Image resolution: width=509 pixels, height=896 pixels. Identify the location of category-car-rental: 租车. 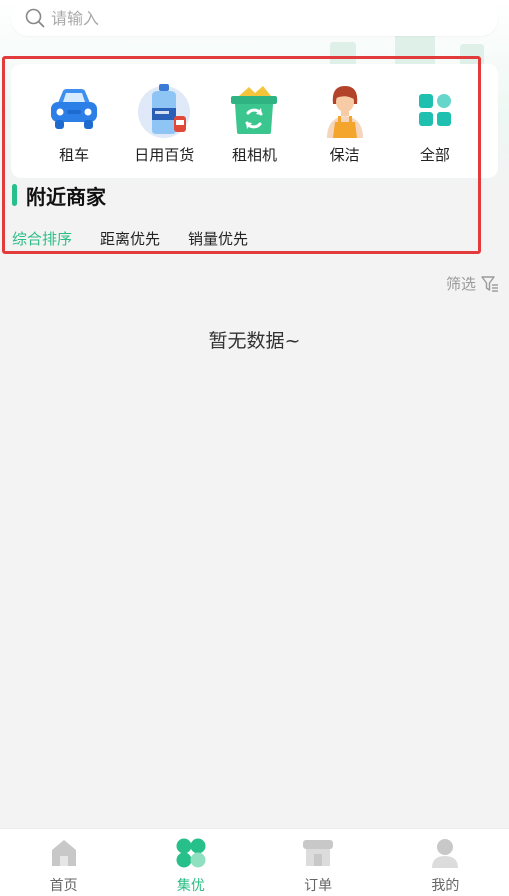
(74, 130).